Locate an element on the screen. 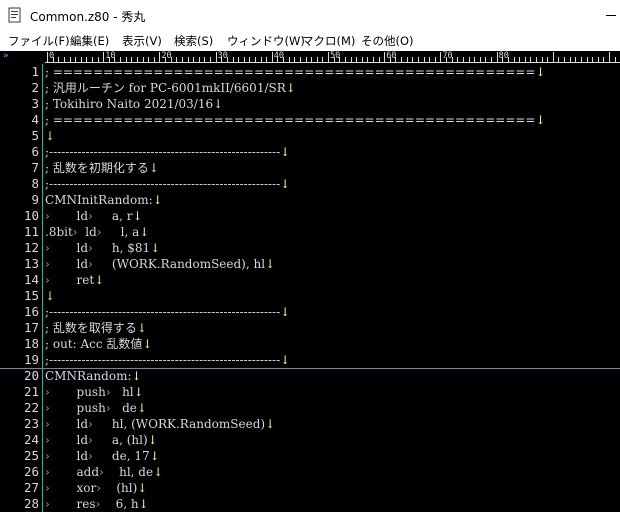 This screenshot has width=620, height=512. code-line: 28 › res› 6, h↓ is located at coordinates (310, 504).